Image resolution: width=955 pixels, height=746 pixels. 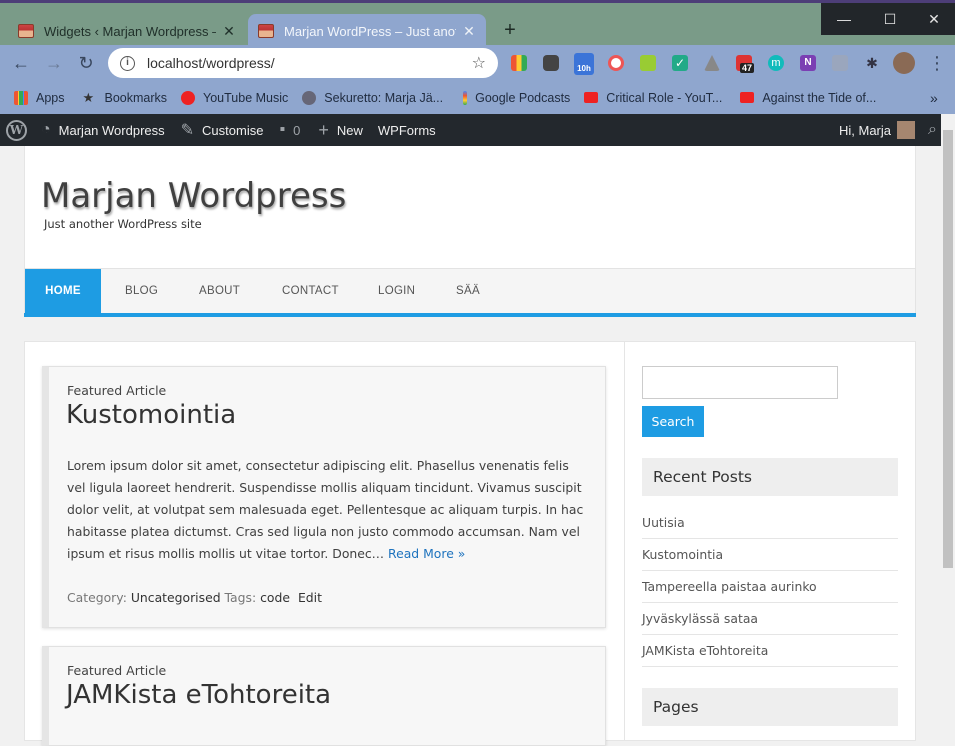 What do you see at coordinates (948, 349) in the screenshot?
I see `scrollbar-thumb` at bounding box center [948, 349].